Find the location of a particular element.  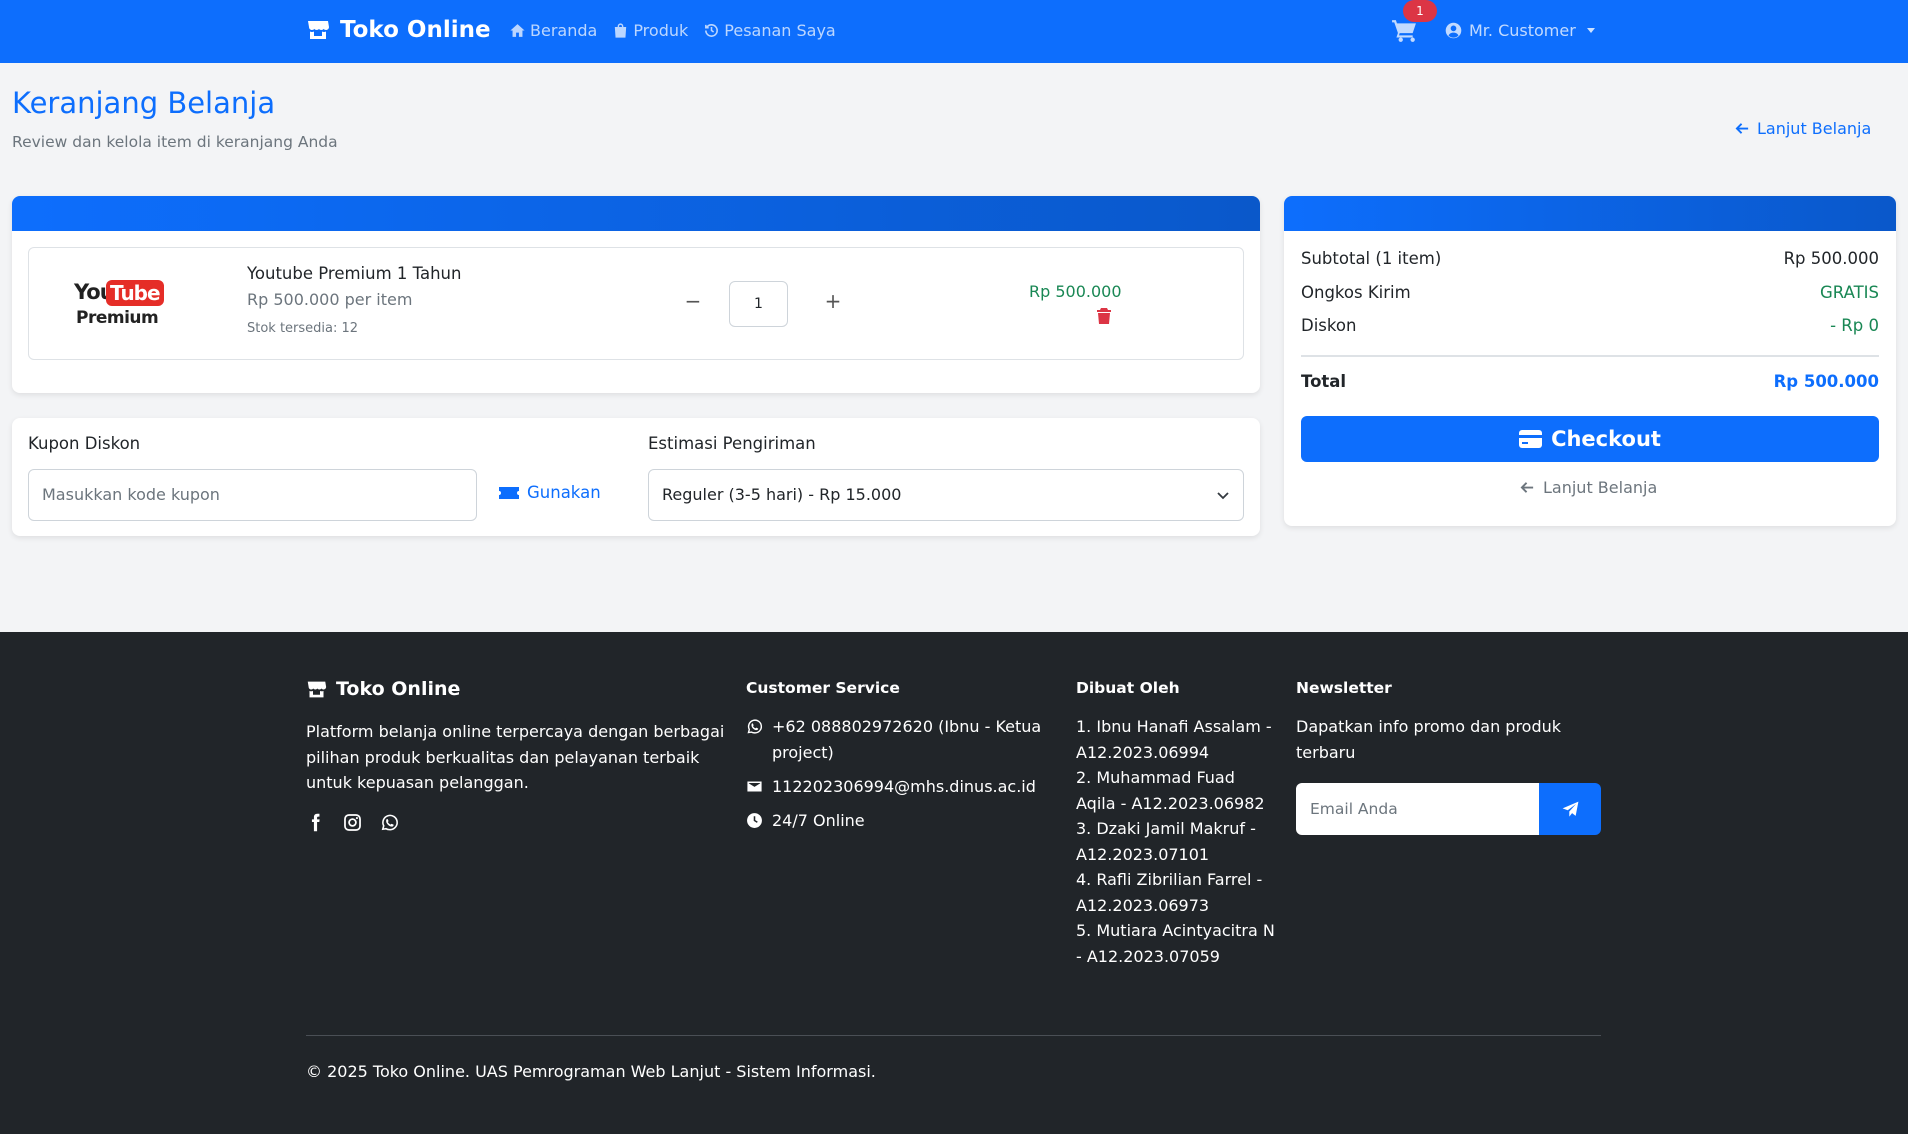

quantity-increase-button: + is located at coordinates (833, 301).